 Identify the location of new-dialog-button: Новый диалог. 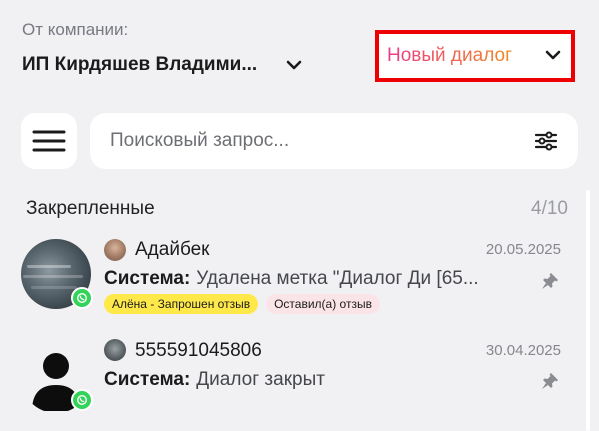
(475, 56).